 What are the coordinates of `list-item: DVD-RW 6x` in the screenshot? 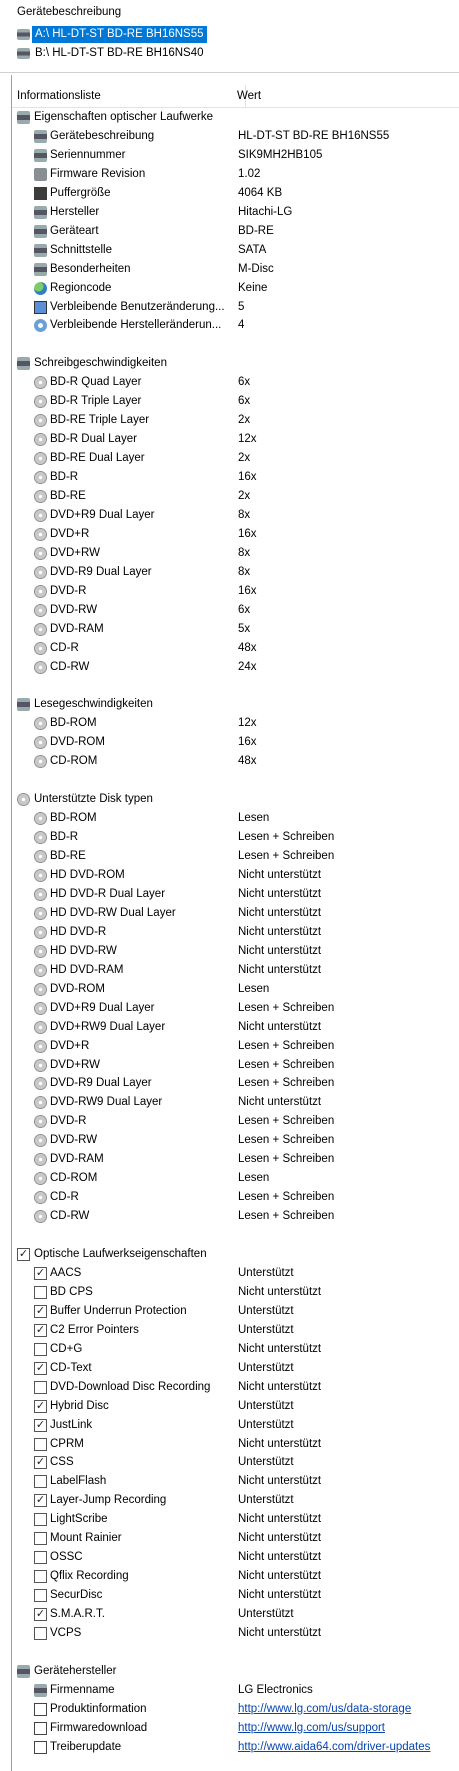 It's located at (229, 610).